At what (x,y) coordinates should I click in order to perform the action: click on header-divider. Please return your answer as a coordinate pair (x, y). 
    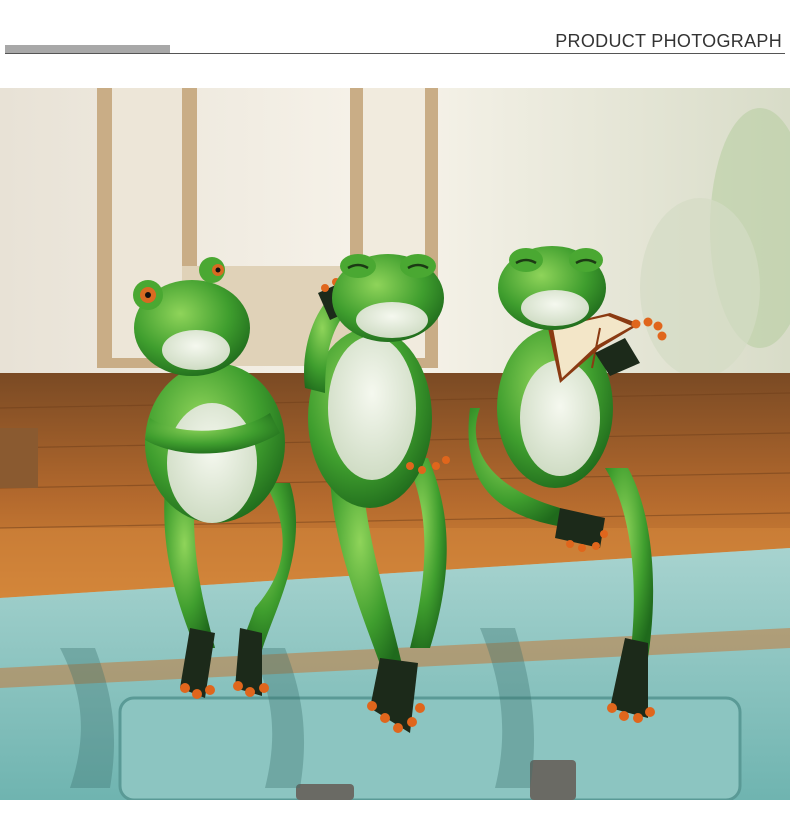
    Looking at the image, I should click on (395, 53).